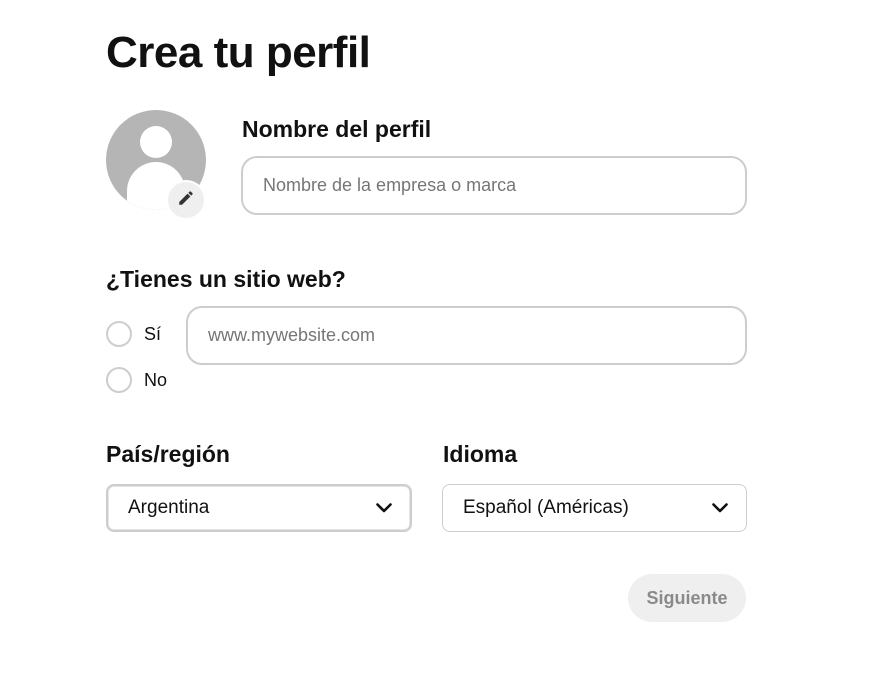  Describe the element at coordinates (136, 380) in the screenshot. I see `website-option-no: No` at that location.